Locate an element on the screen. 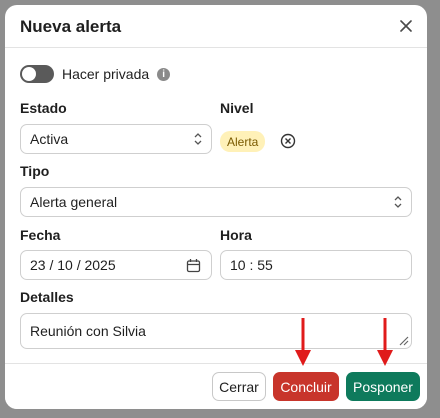 This screenshot has height=418, width=440. annotation-arrow-conclude is located at coordinates (303, 342).